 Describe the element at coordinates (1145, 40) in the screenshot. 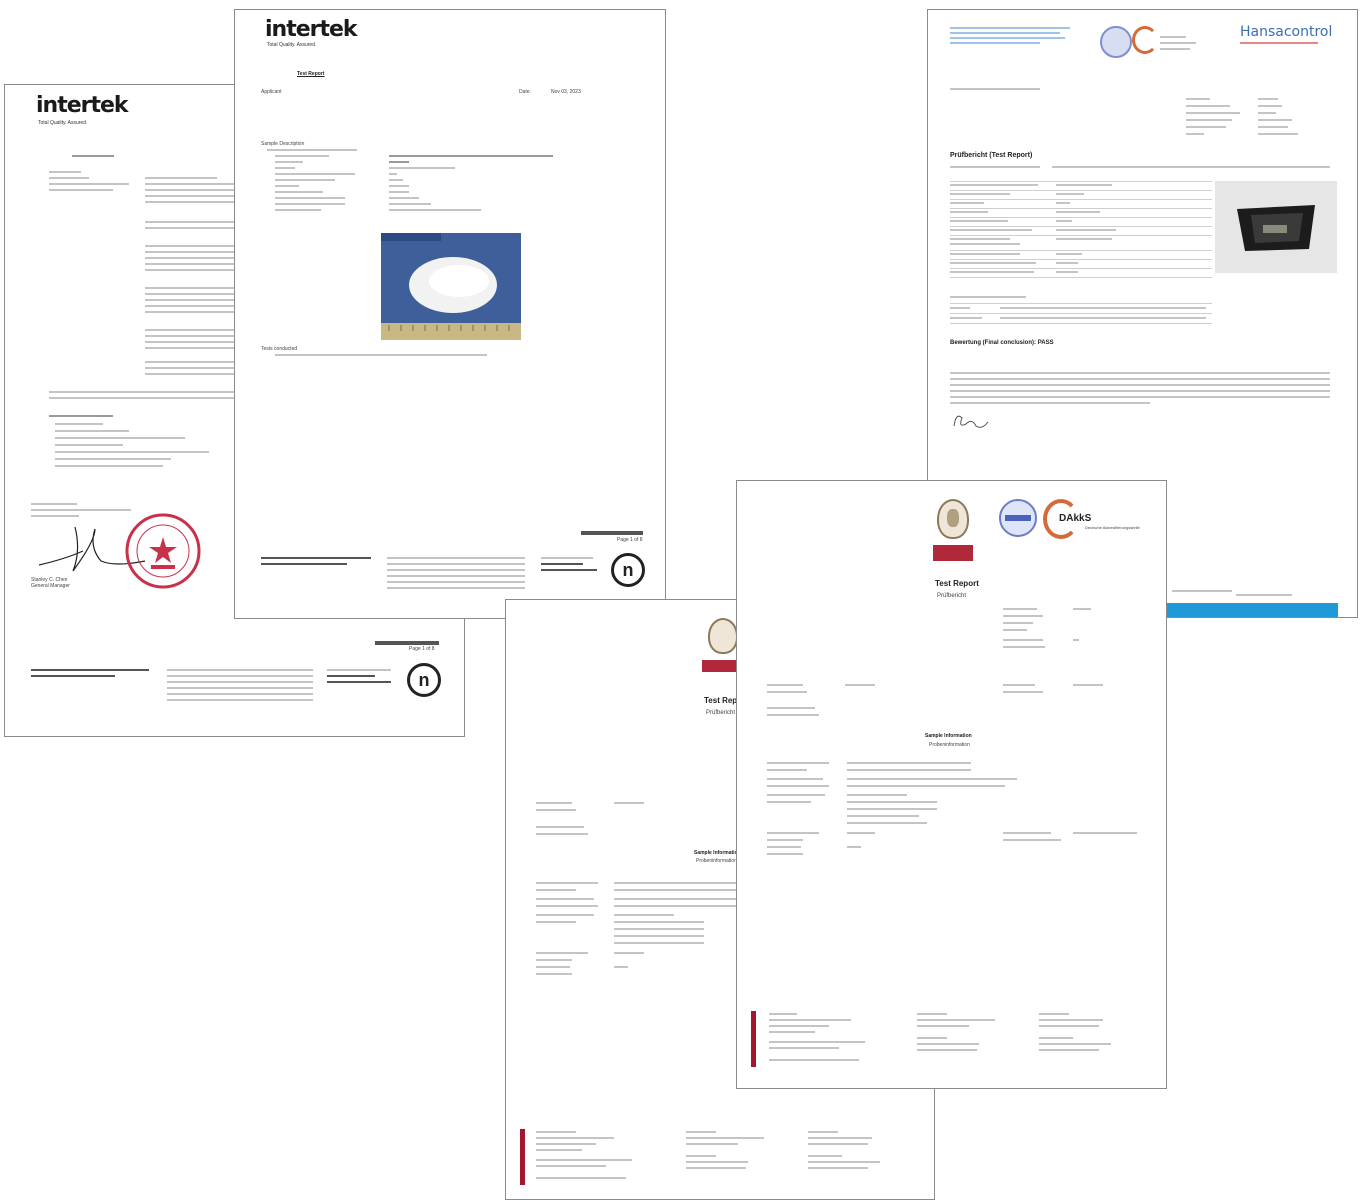

I see `dakks-logo` at that location.